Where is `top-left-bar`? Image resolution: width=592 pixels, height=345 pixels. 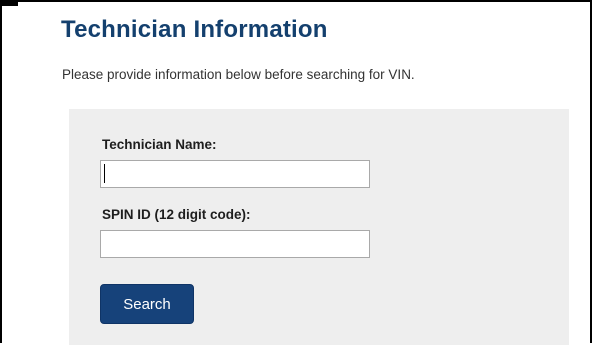 top-left-bar is located at coordinates (10, 4).